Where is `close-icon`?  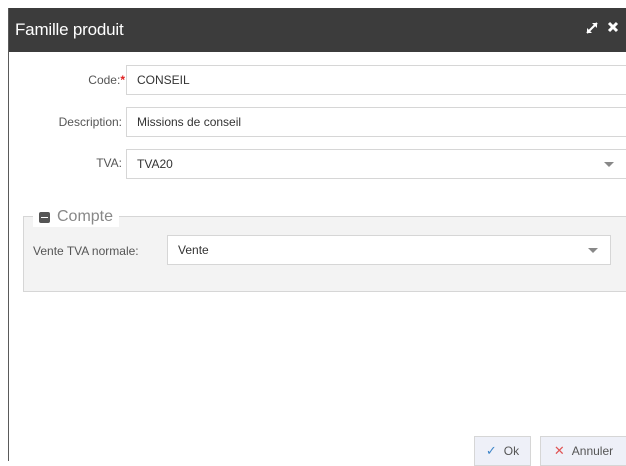 close-icon is located at coordinates (613, 29).